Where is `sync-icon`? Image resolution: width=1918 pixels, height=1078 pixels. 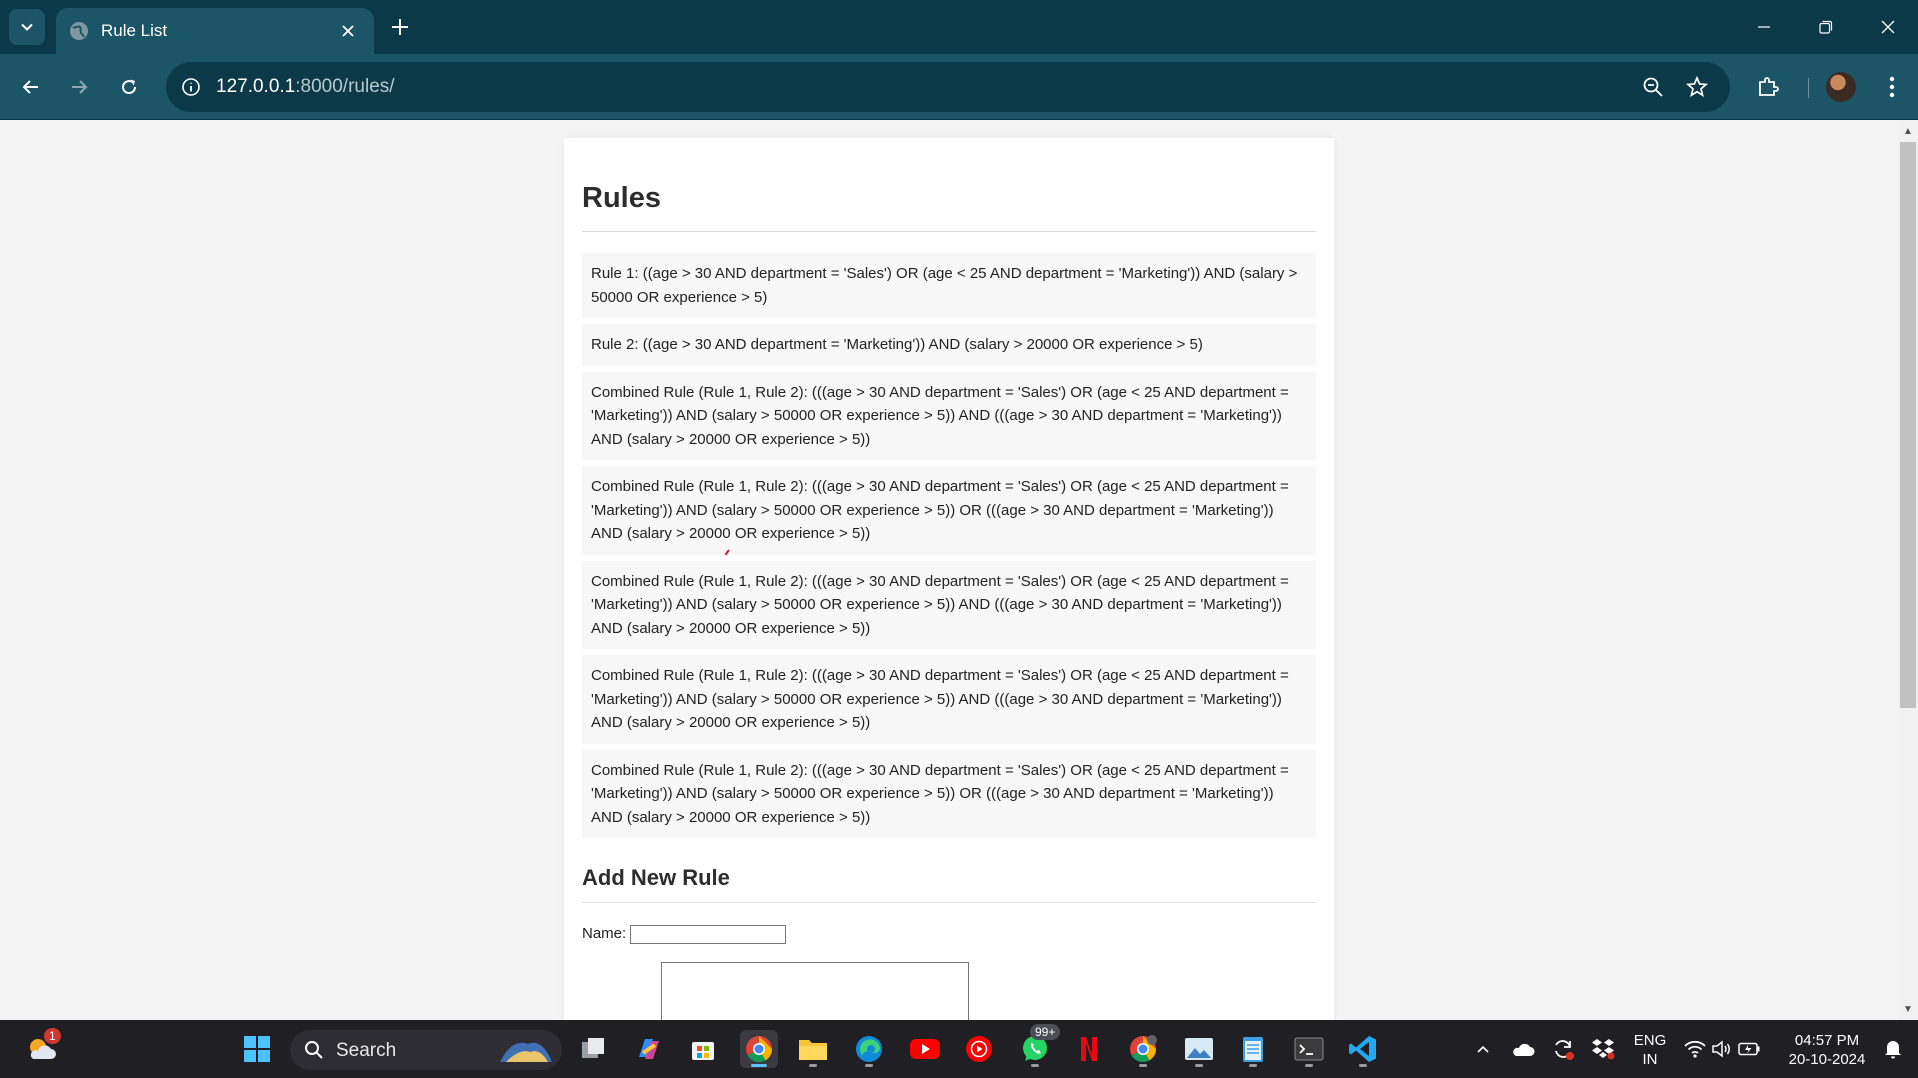 sync-icon is located at coordinates (1564, 1050).